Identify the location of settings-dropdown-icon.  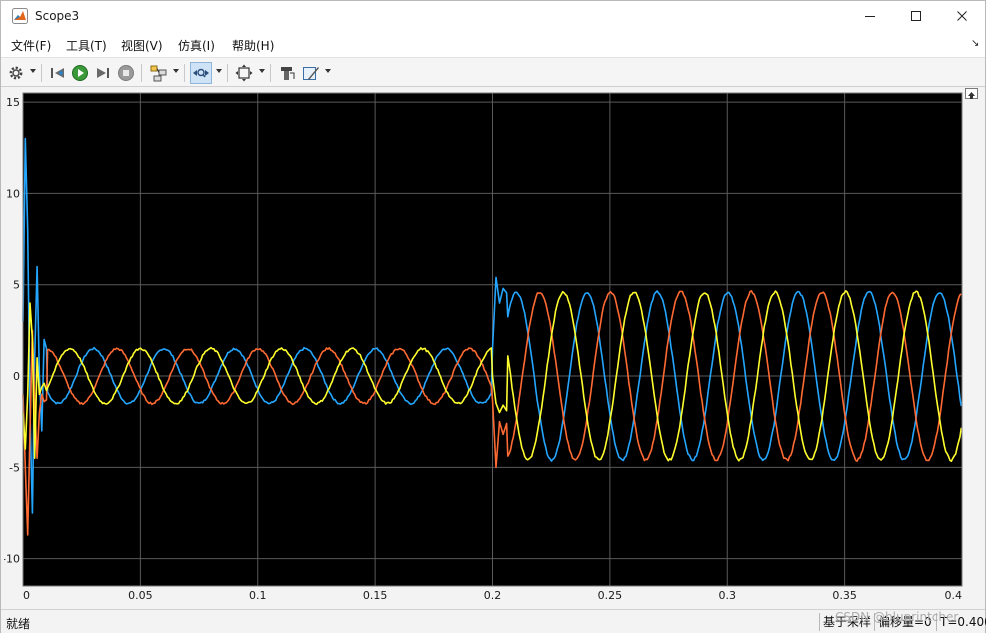
(33, 71).